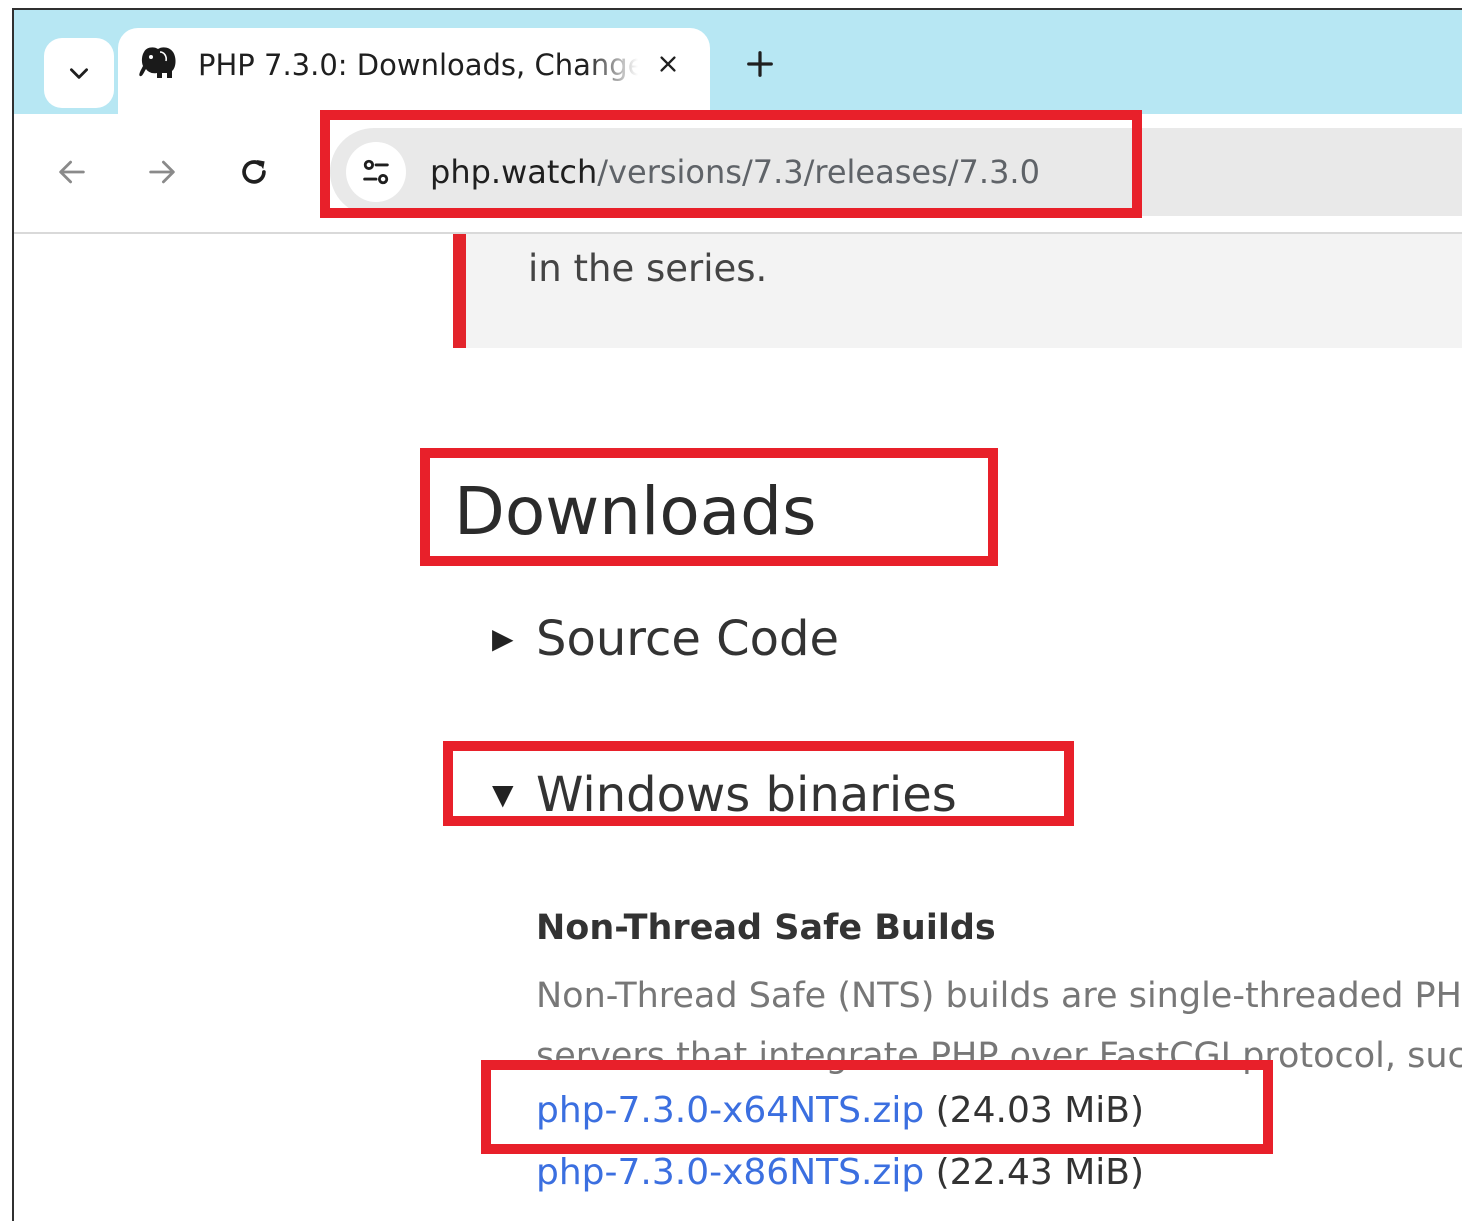  Describe the element at coordinates (746, 795) in the screenshot. I see `windows-binaries-label: Windows binaries` at that location.